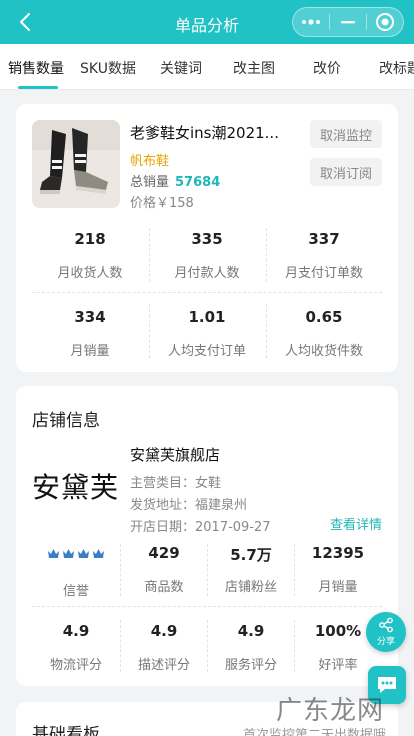 The width and height of the screenshot is (414, 736). I want to click on tab-bar: 销售数量 SKU数据 关键词 改主图 改价 改标题, so click(207, 67).